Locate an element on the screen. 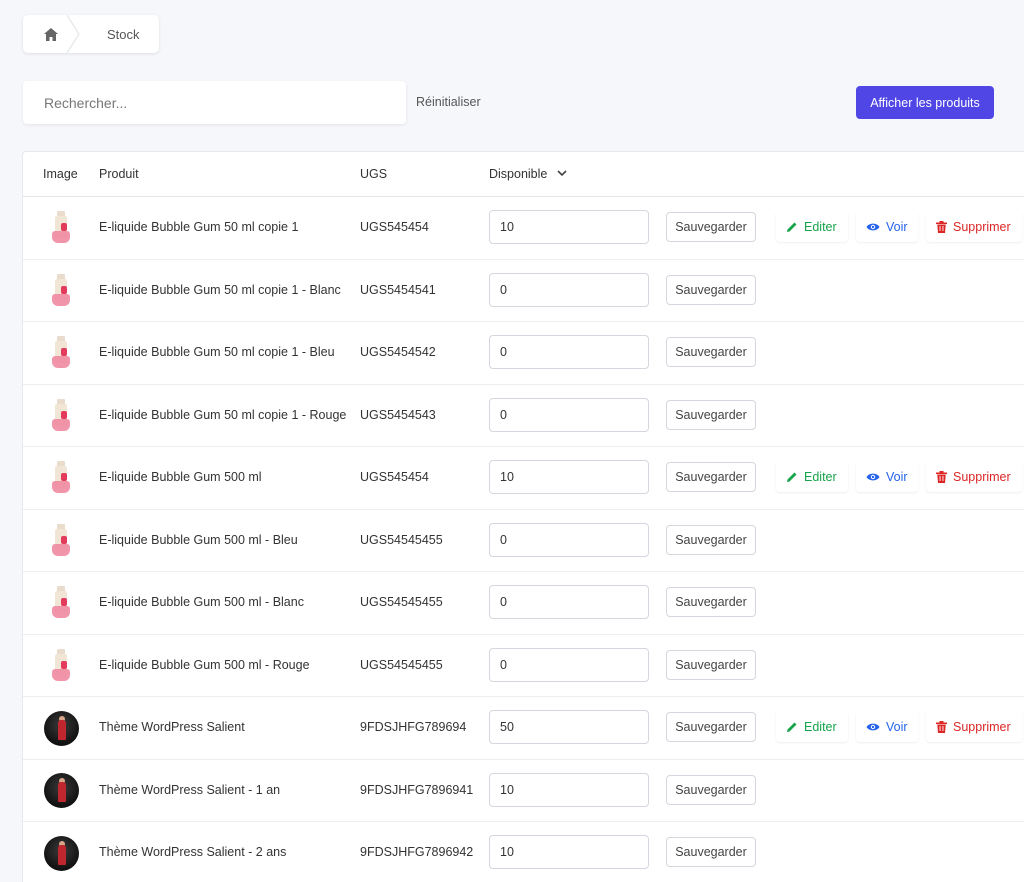 This screenshot has height=882, width=1024. product-name: E-liquide Bubble Gum 500 ml - Bleu is located at coordinates (198, 539).